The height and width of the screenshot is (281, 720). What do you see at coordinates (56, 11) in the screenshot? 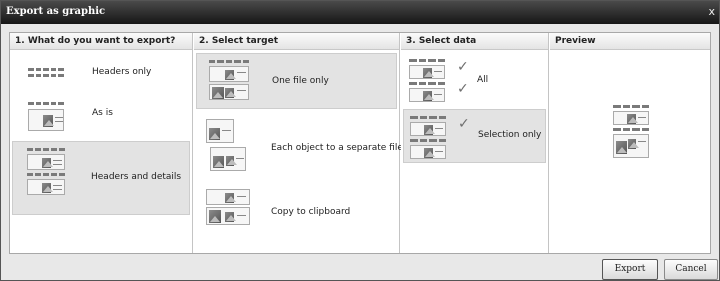
I see `dialog-title: Export as graphic` at bounding box center [56, 11].